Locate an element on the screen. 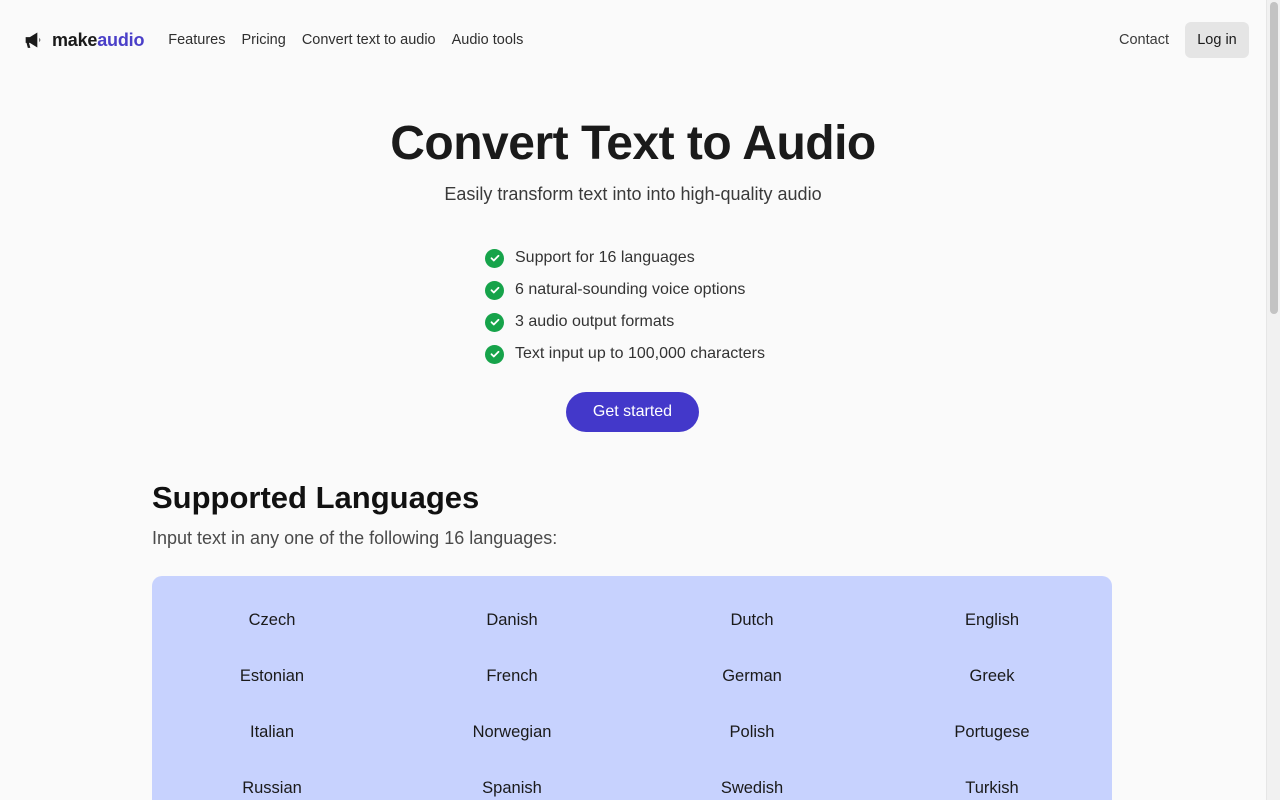  language-item: Italian is located at coordinates (272, 731).